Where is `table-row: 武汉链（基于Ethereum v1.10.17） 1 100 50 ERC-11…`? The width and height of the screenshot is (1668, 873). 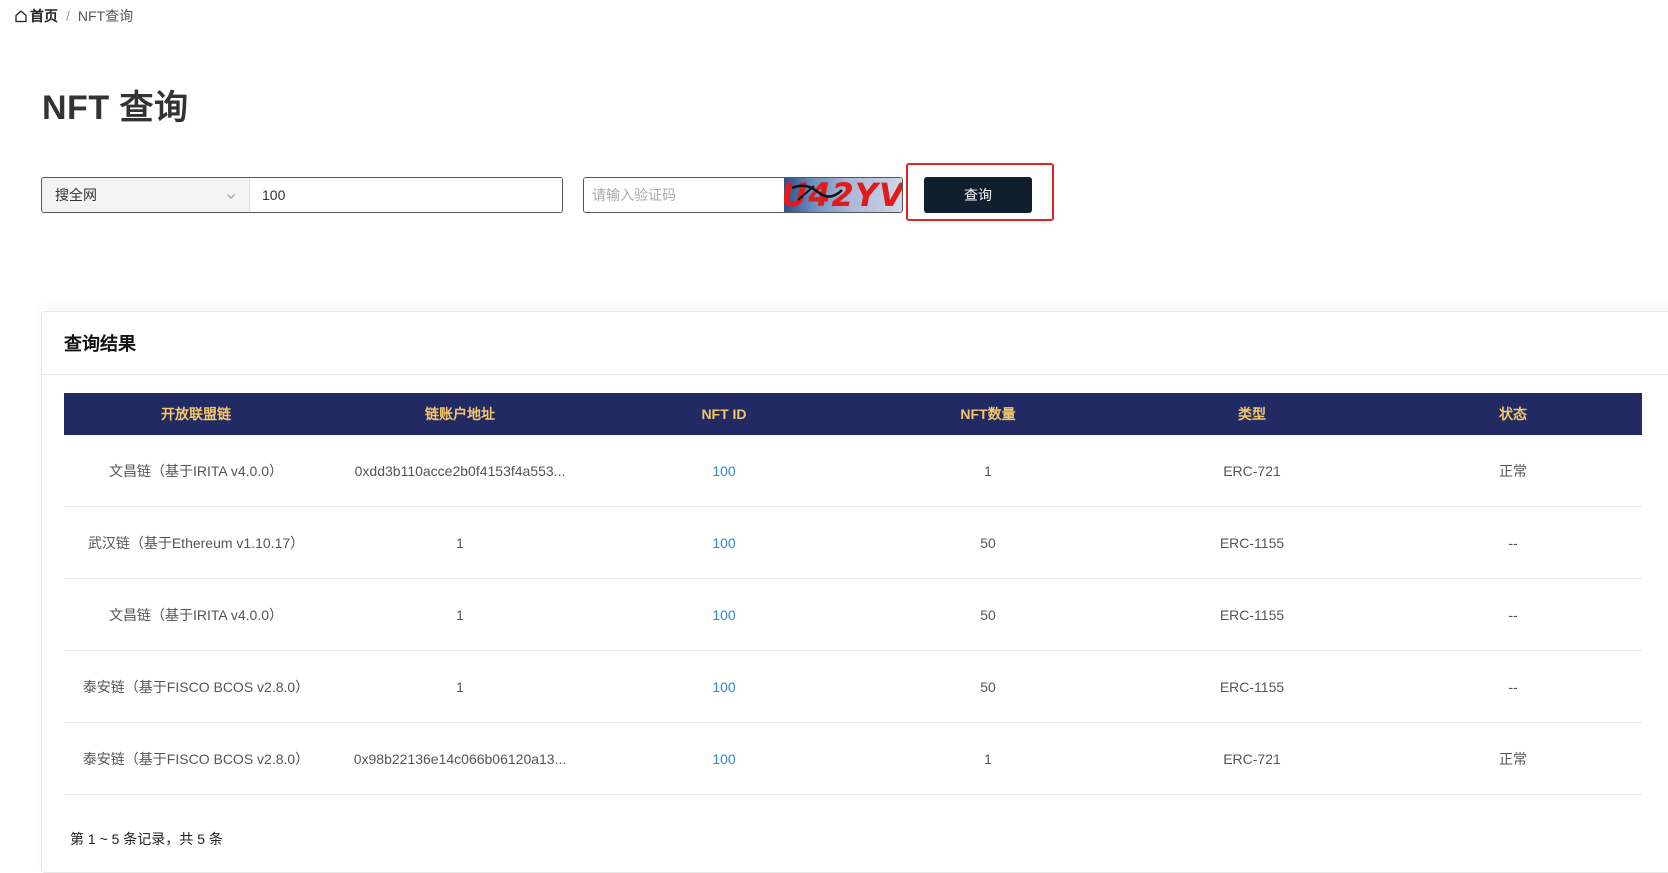 table-row: 武汉链（基于Ethereum v1.10.17） 1 100 50 ERC-11… is located at coordinates (853, 542).